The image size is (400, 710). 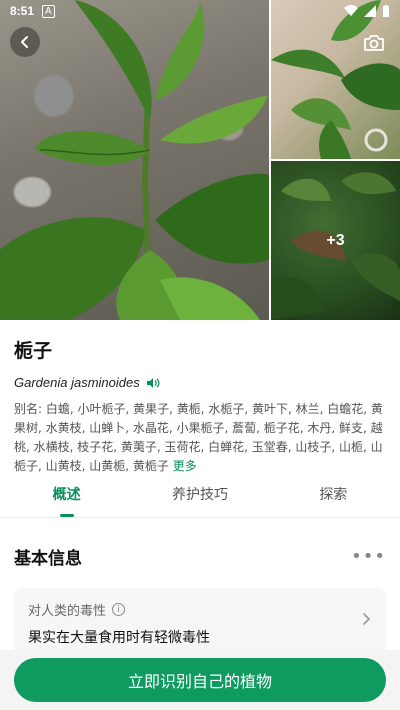 I want to click on tab-bar: 概述 养护技巧 探索, so click(x=200, y=494).